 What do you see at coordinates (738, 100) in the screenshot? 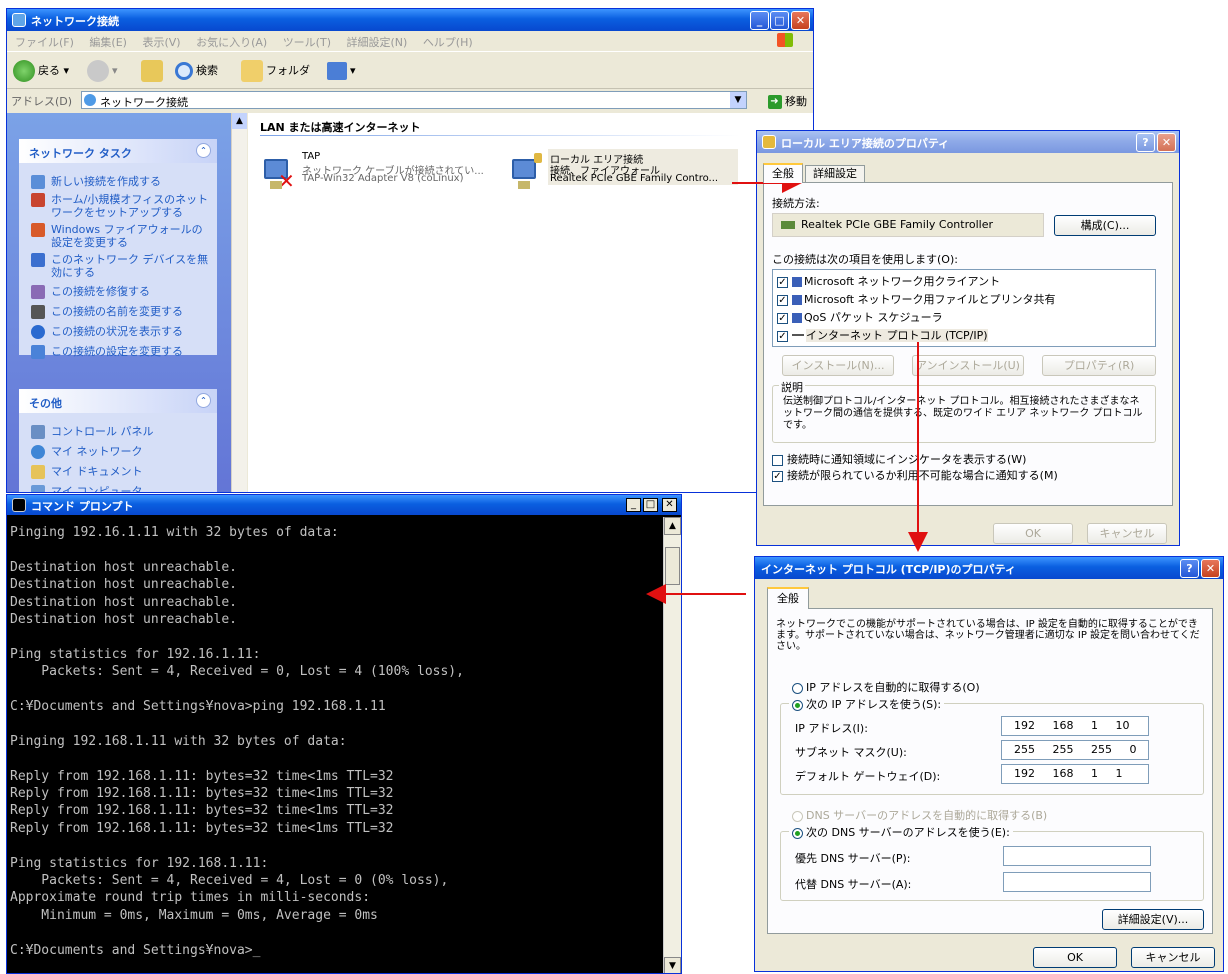
I see `address-dropdown-icon: ▼` at bounding box center [738, 100].